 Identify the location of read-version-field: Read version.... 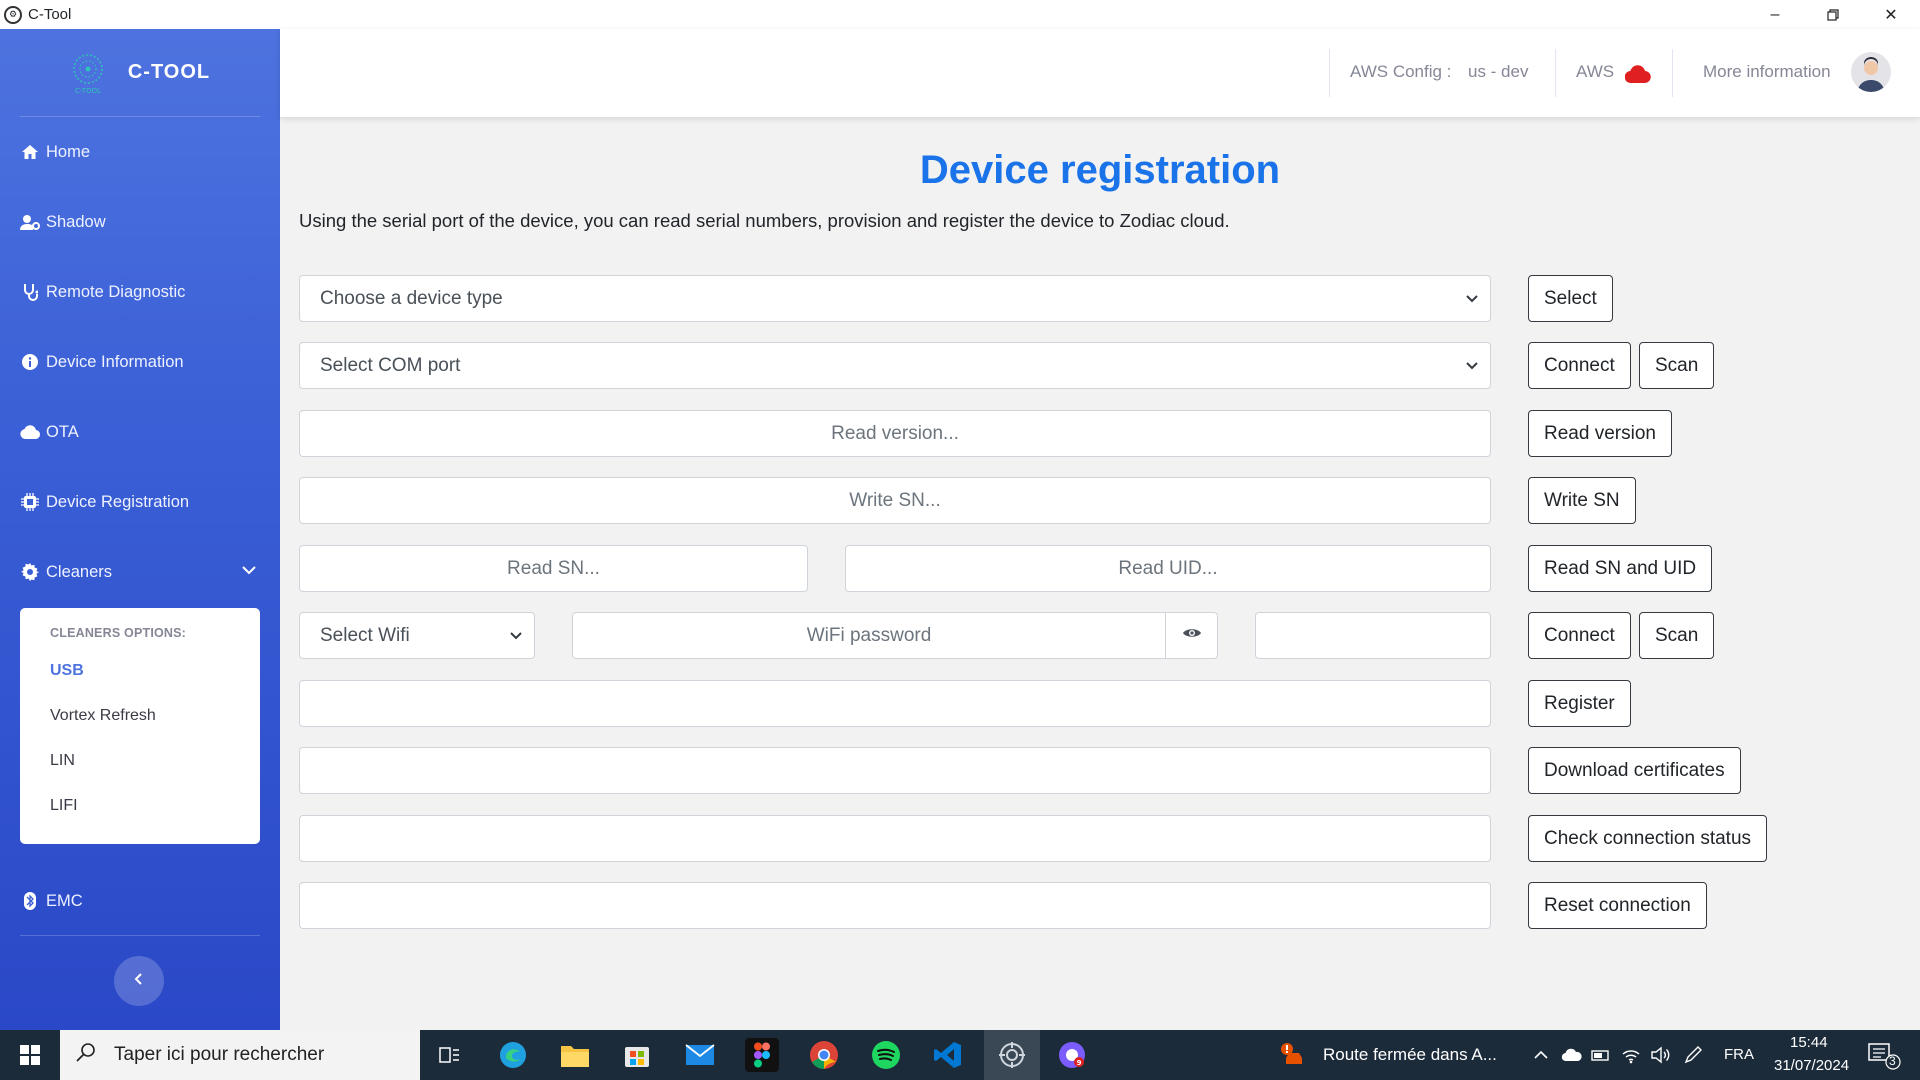
(895, 433).